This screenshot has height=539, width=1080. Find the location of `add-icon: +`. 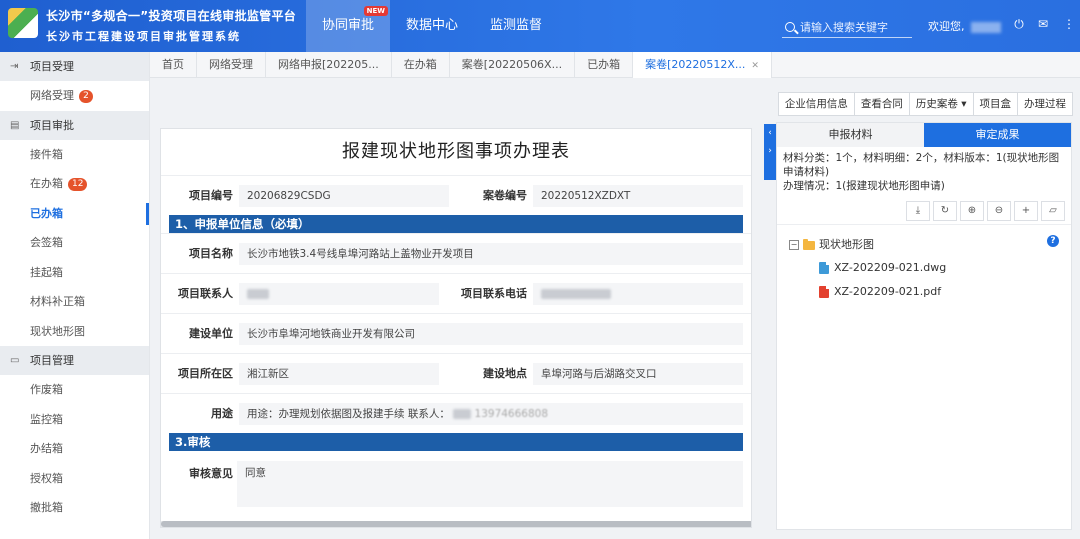

add-icon: + is located at coordinates (1026, 211).